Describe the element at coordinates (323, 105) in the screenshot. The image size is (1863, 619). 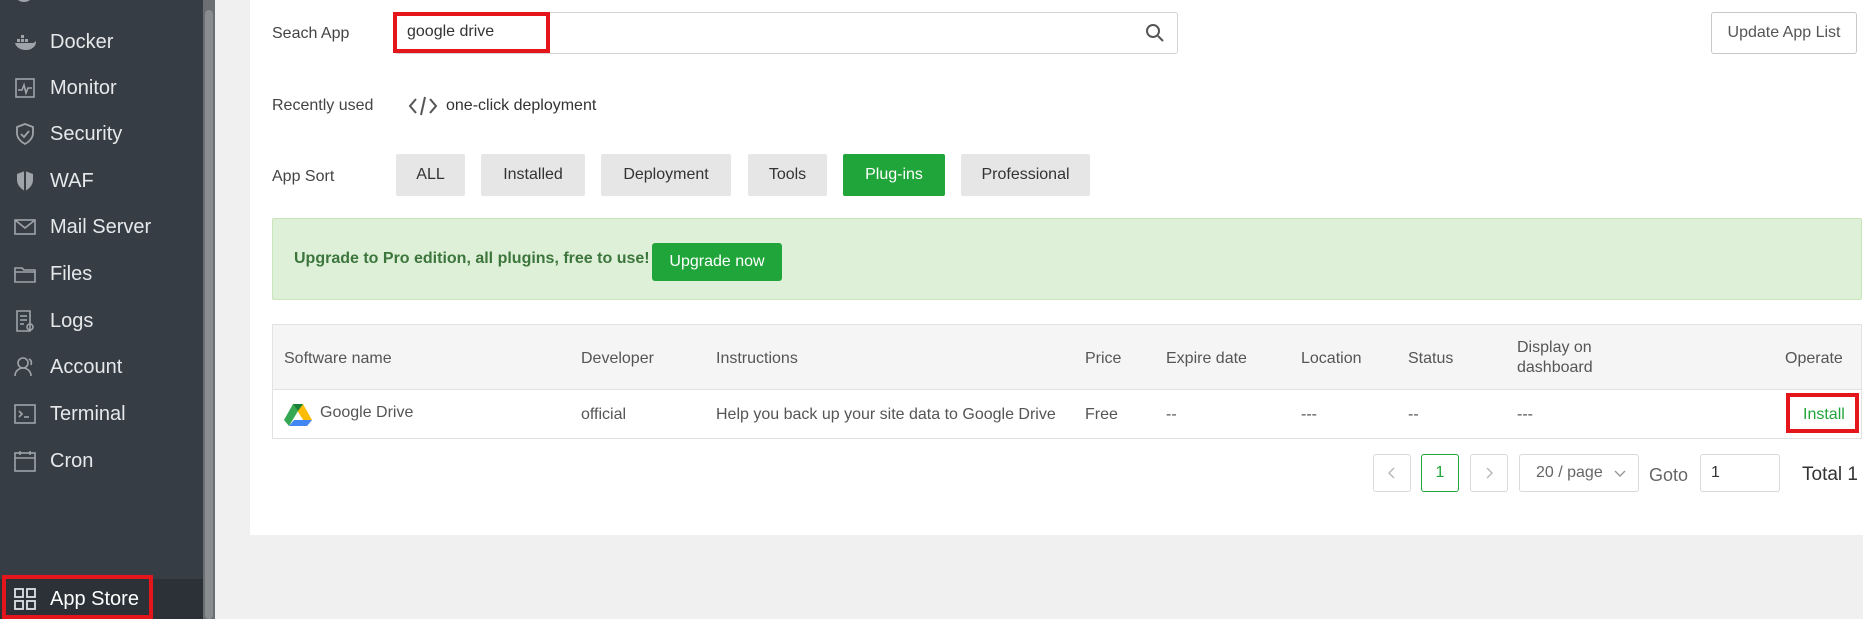
I see `recently-used-label: Recently used` at that location.